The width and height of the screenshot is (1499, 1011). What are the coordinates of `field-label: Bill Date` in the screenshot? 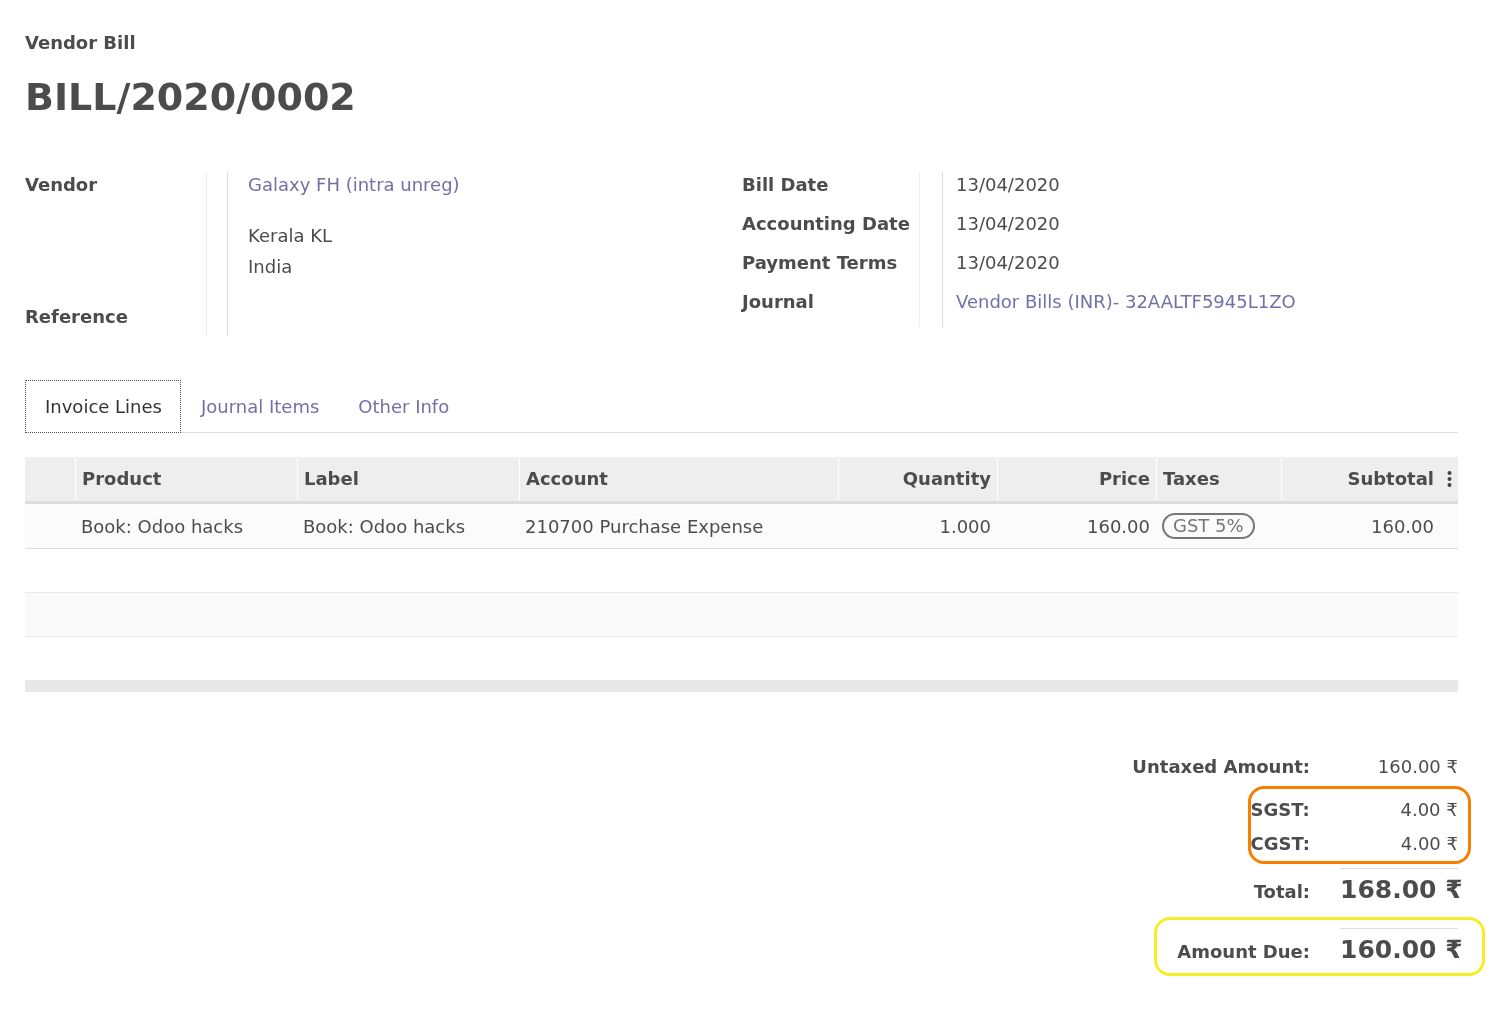 It's located at (786, 185).